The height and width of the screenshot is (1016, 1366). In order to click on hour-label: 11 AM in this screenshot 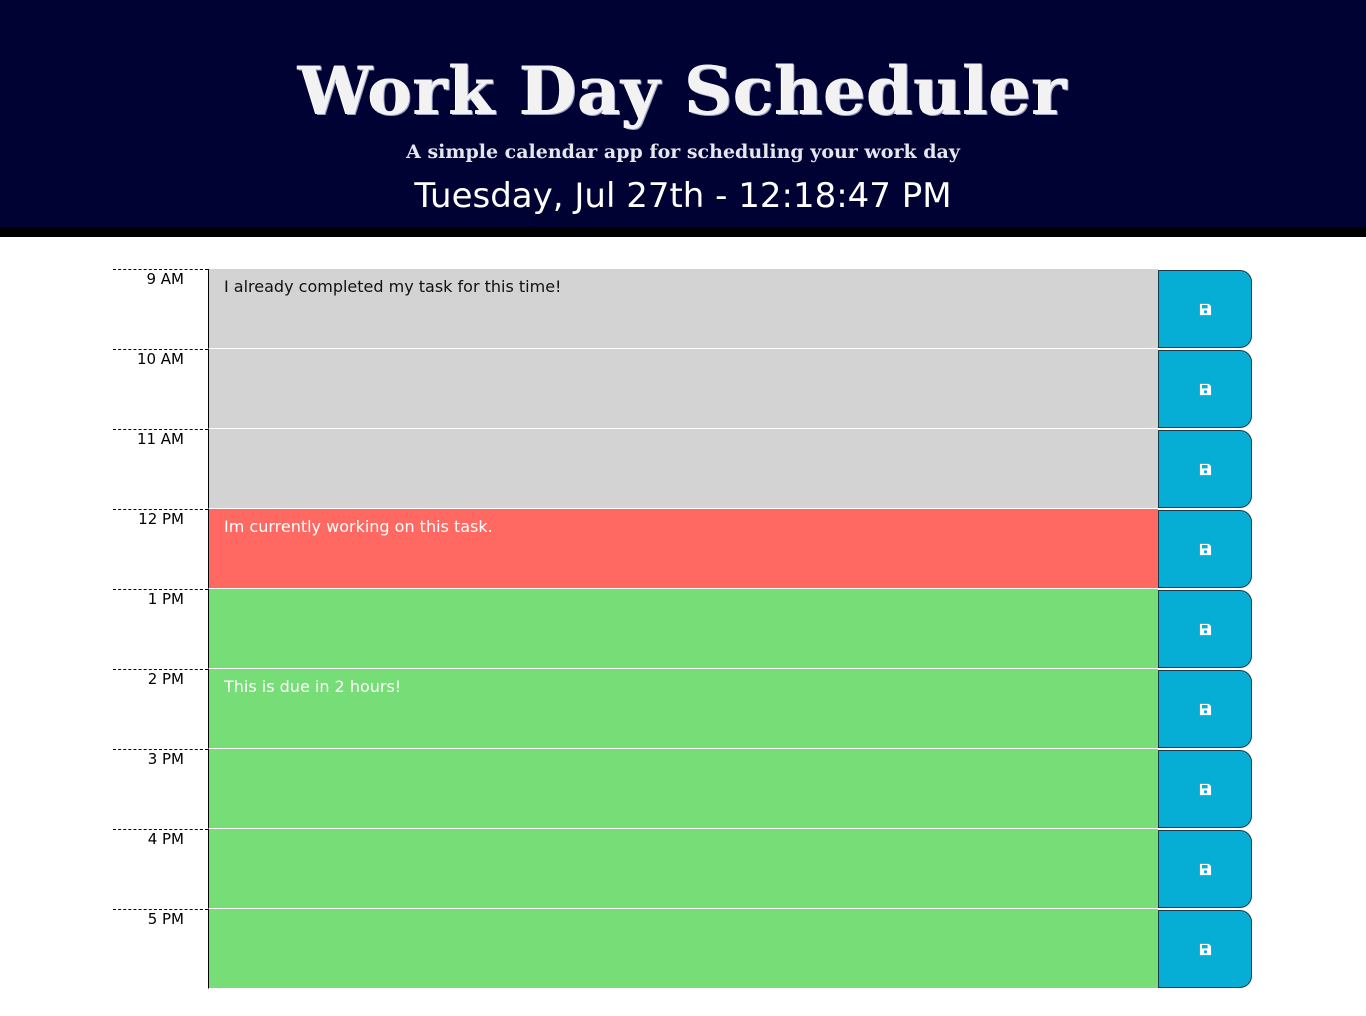, I will do `click(160, 469)`.